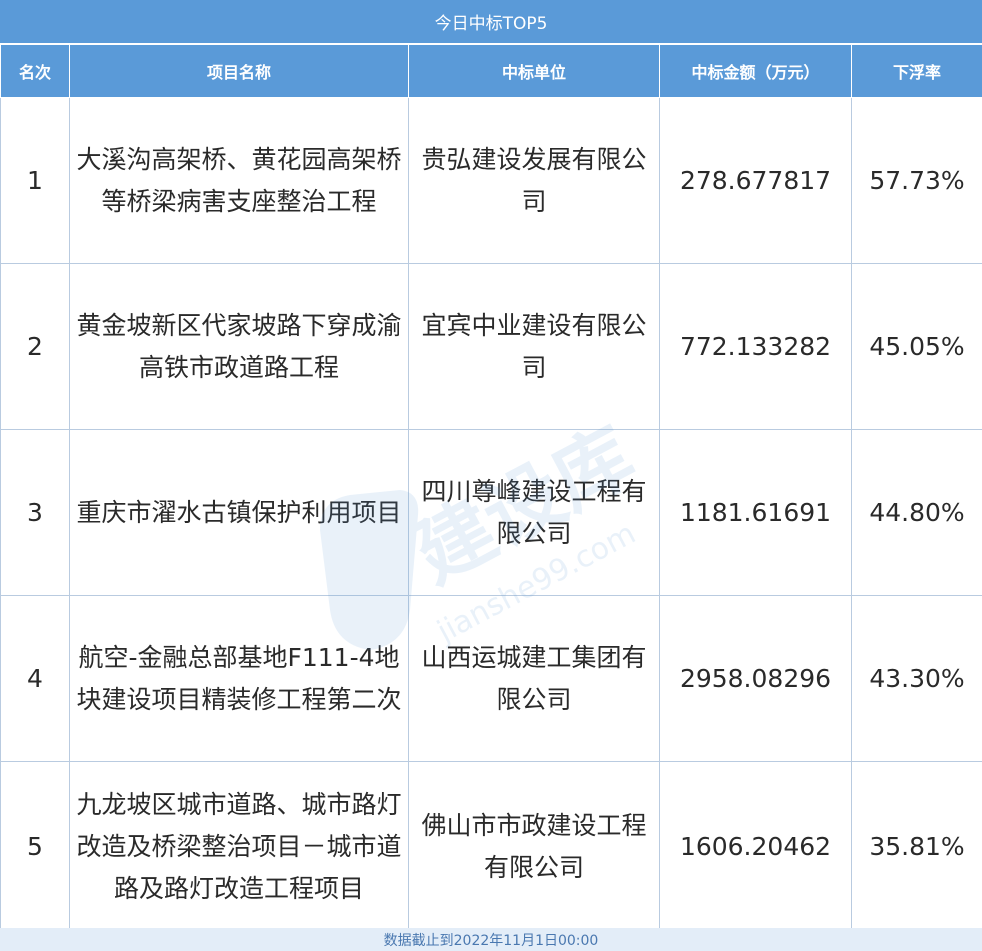  Describe the element at coordinates (916, 71) in the screenshot. I see `header-rate: 下浮率` at that location.